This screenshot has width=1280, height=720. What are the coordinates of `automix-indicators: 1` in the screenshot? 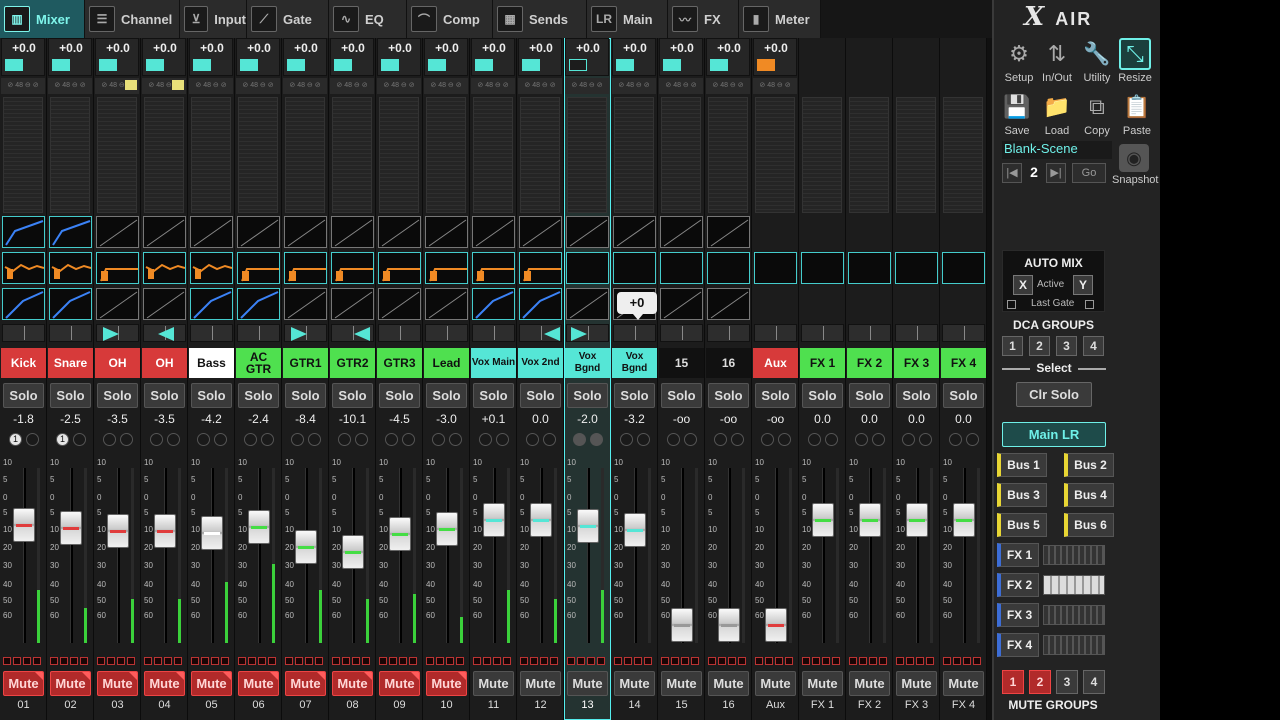 It's located at (72, 440).